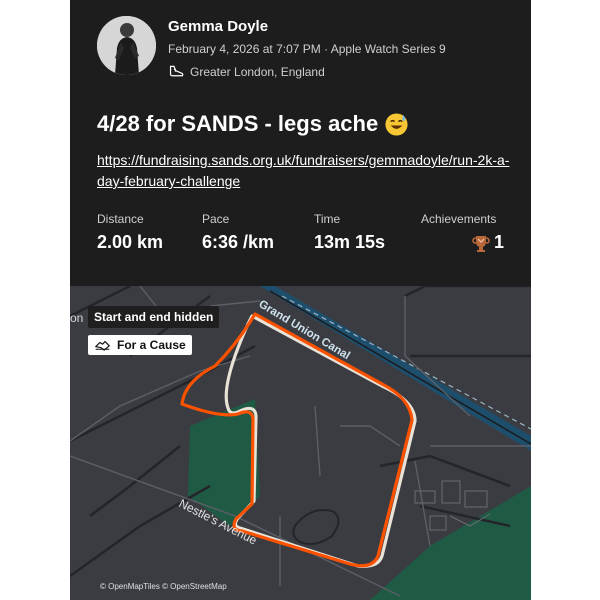  Describe the element at coordinates (163, 586) in the screenshot. I see `map-attribution: © OpenMapTiles © OpenStreetMap` at that location.